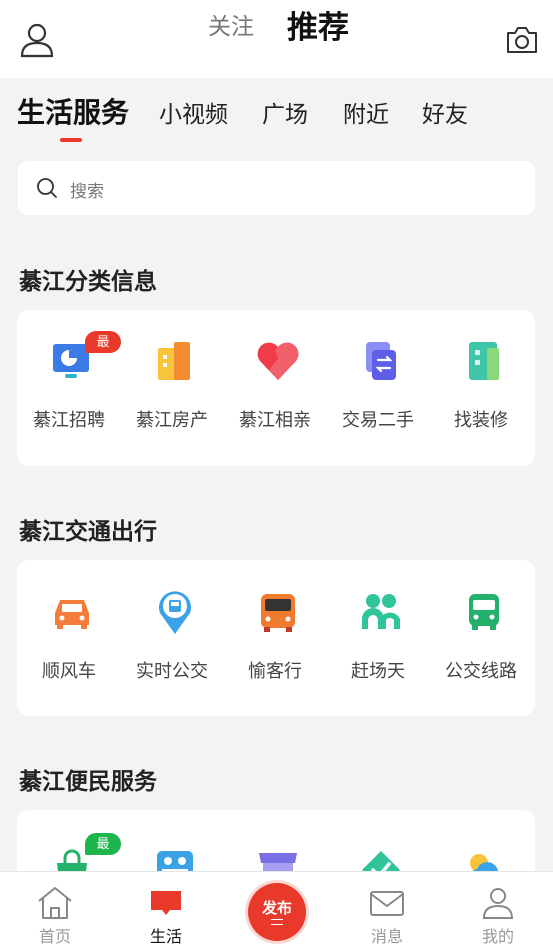 Image resolution: width=553 pixels, height=951 pixels. Describe the element at coordinates (278, 361) in the screenshot. I see `heart-icon` at that location.